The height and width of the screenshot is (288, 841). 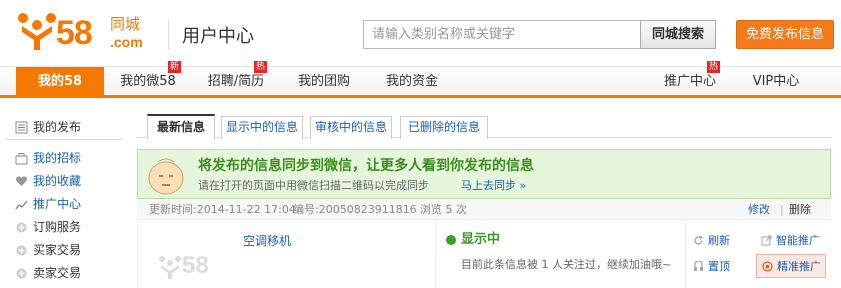 What do you see at coordinates (57, 227) in the screenshot?
I see `sidebar-item-label: 订购服务` at bounding box center [57, 227].